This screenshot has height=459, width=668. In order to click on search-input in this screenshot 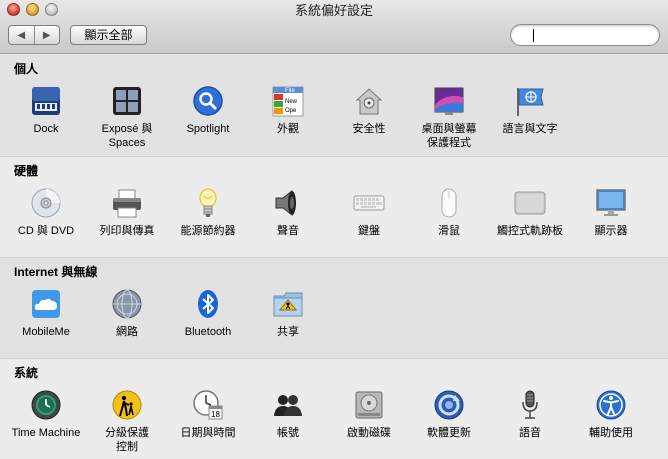, I will do `click(592, 35)`.